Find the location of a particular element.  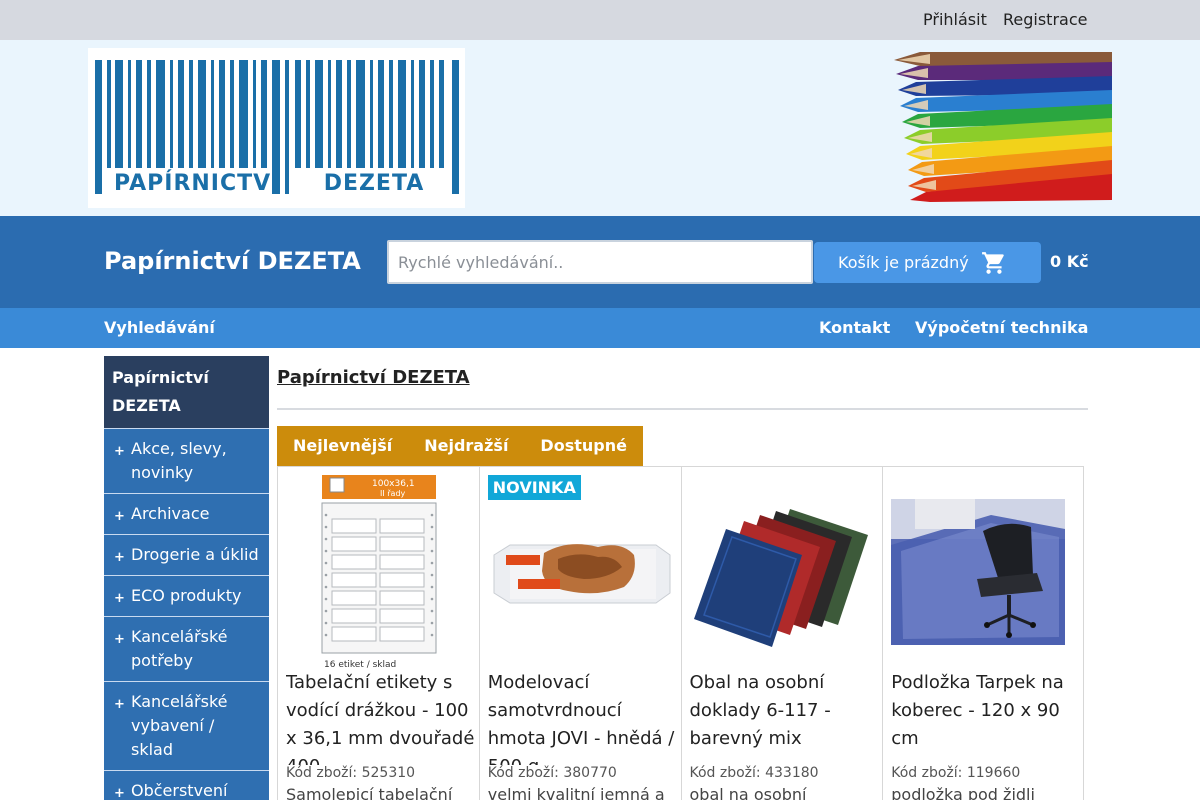

product-name: Podložka Tarpek na koberec - 120 x 90 cm is located at coordinates (986, 717).